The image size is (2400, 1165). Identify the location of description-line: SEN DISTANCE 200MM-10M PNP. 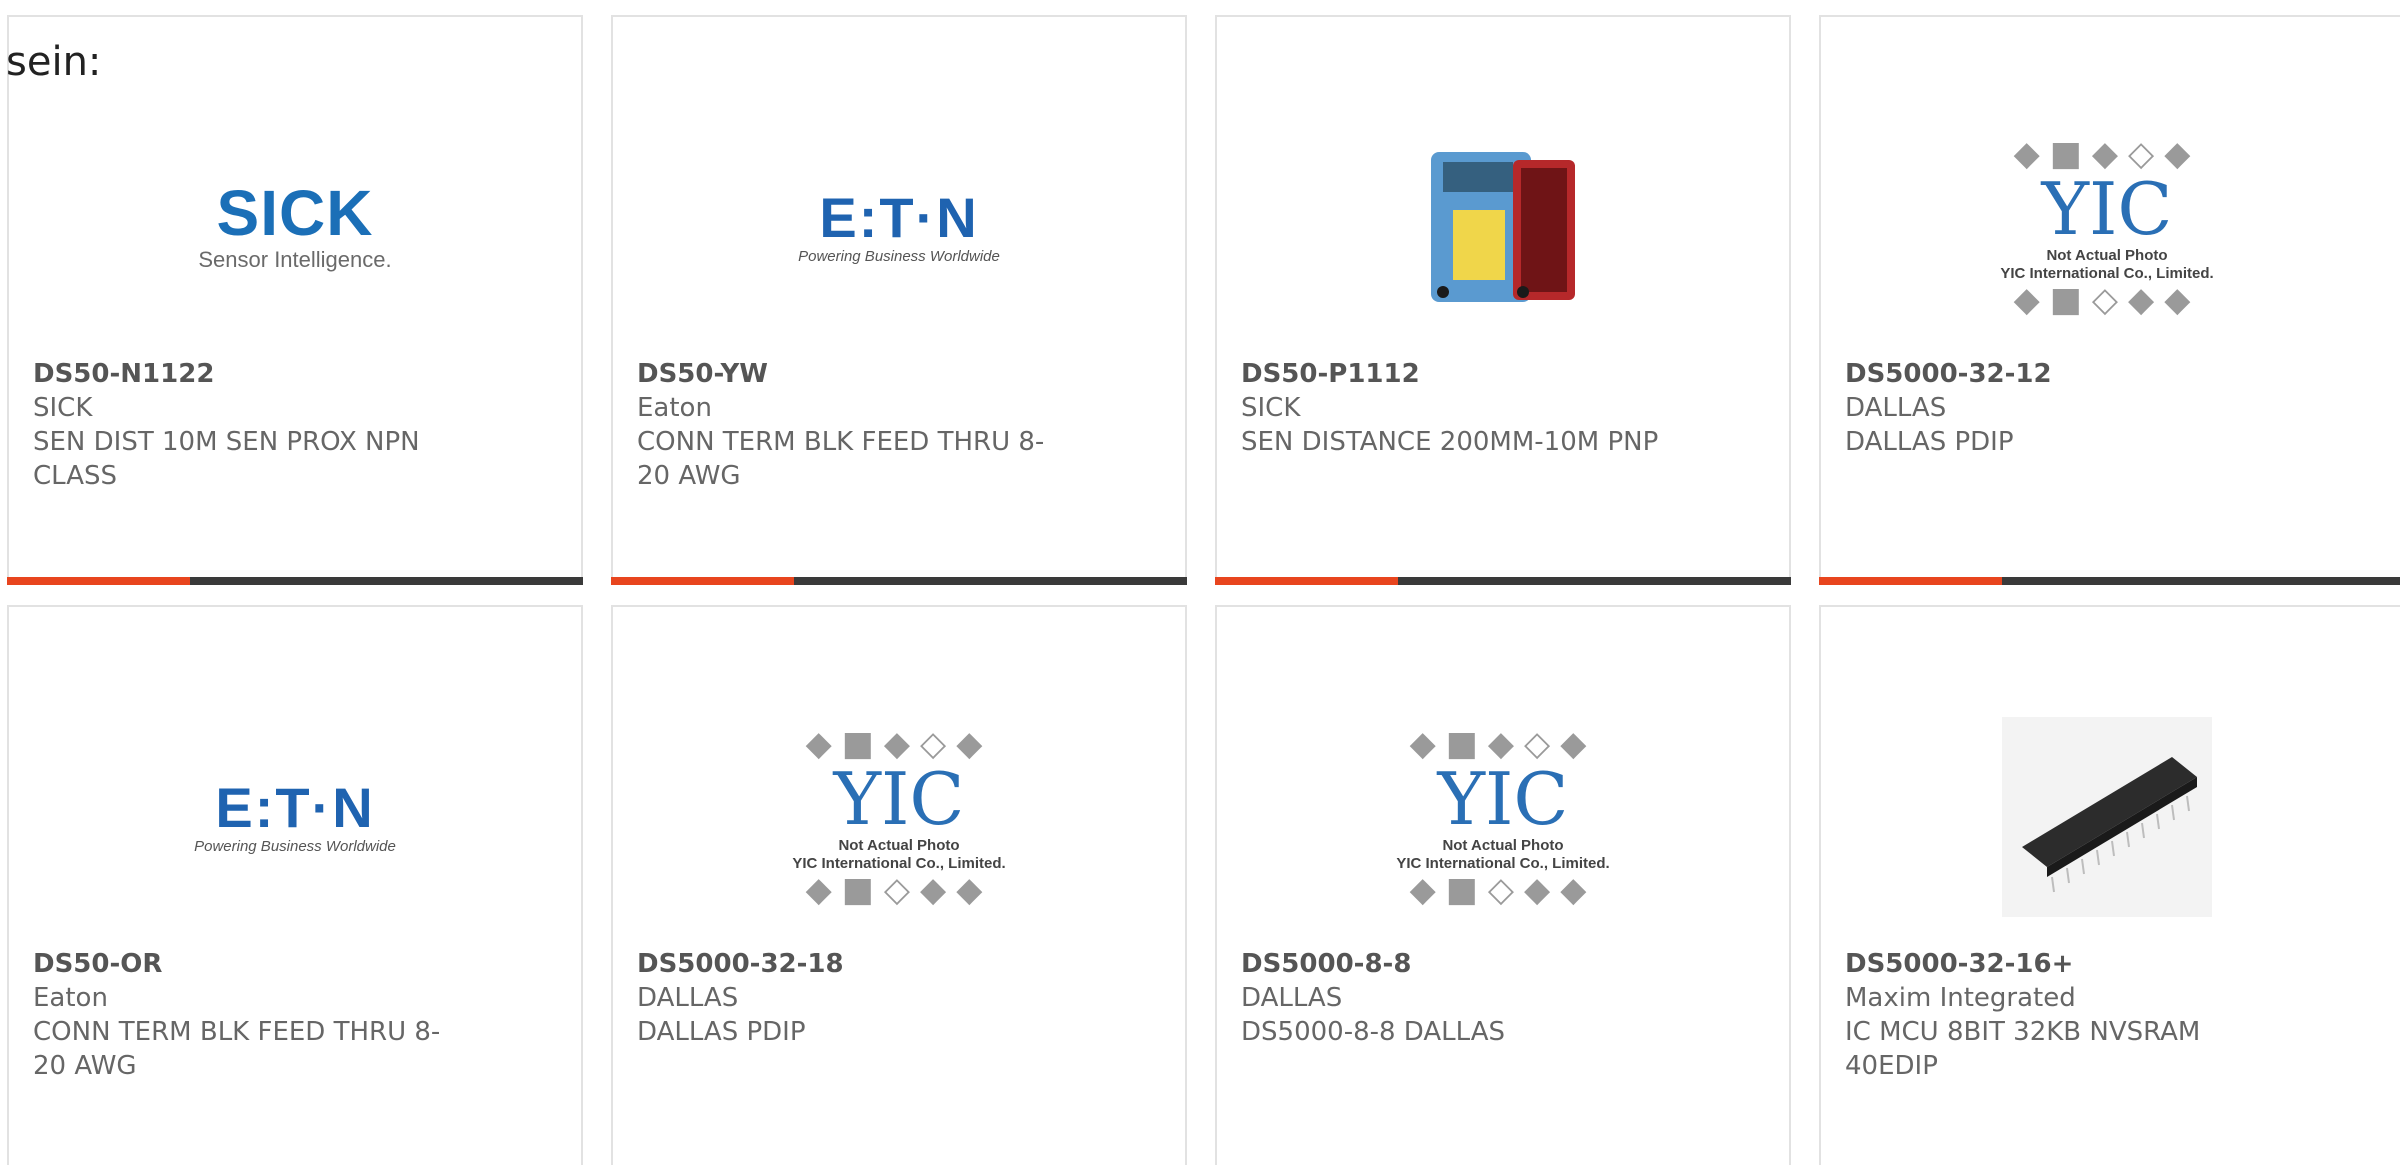
(1450, 442).